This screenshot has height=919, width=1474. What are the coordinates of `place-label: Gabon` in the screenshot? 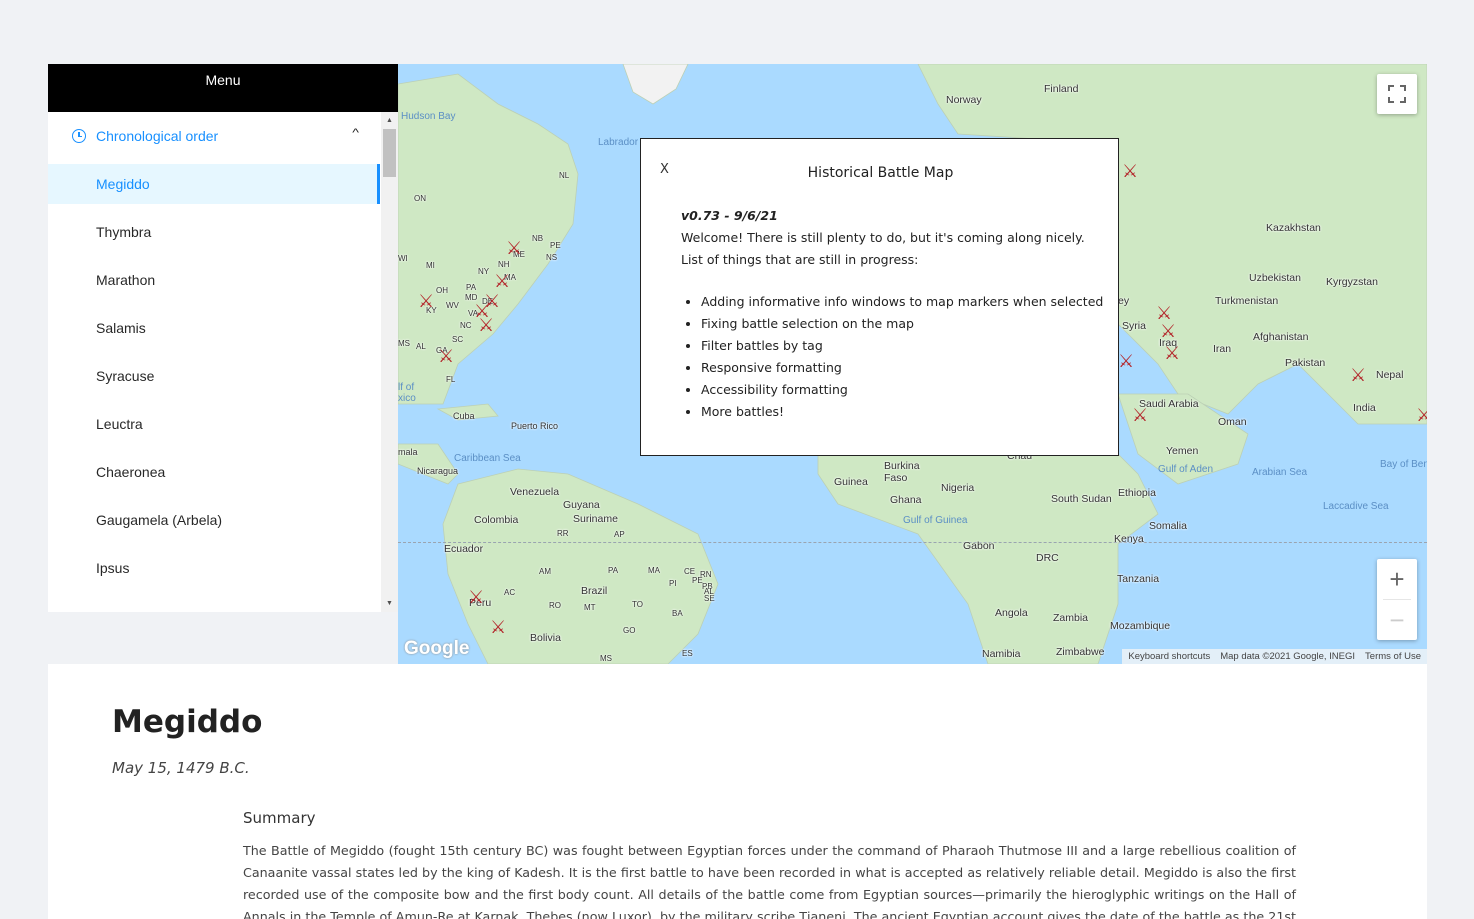 It's located at (979, 546).